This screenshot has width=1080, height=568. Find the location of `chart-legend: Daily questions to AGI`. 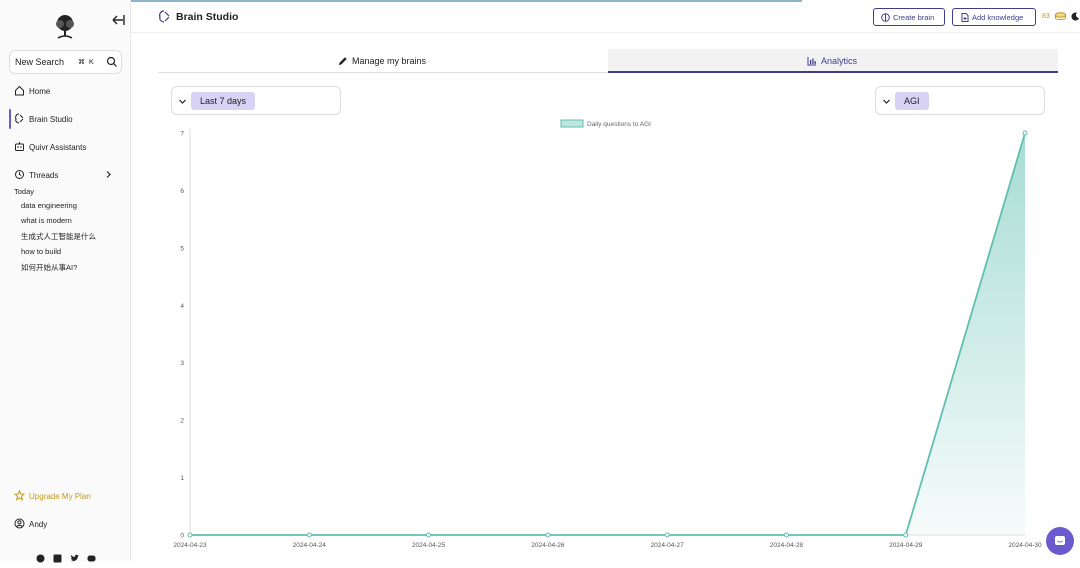

chart-legend: Daily questions to AGI is located at coordinates (605, 123).